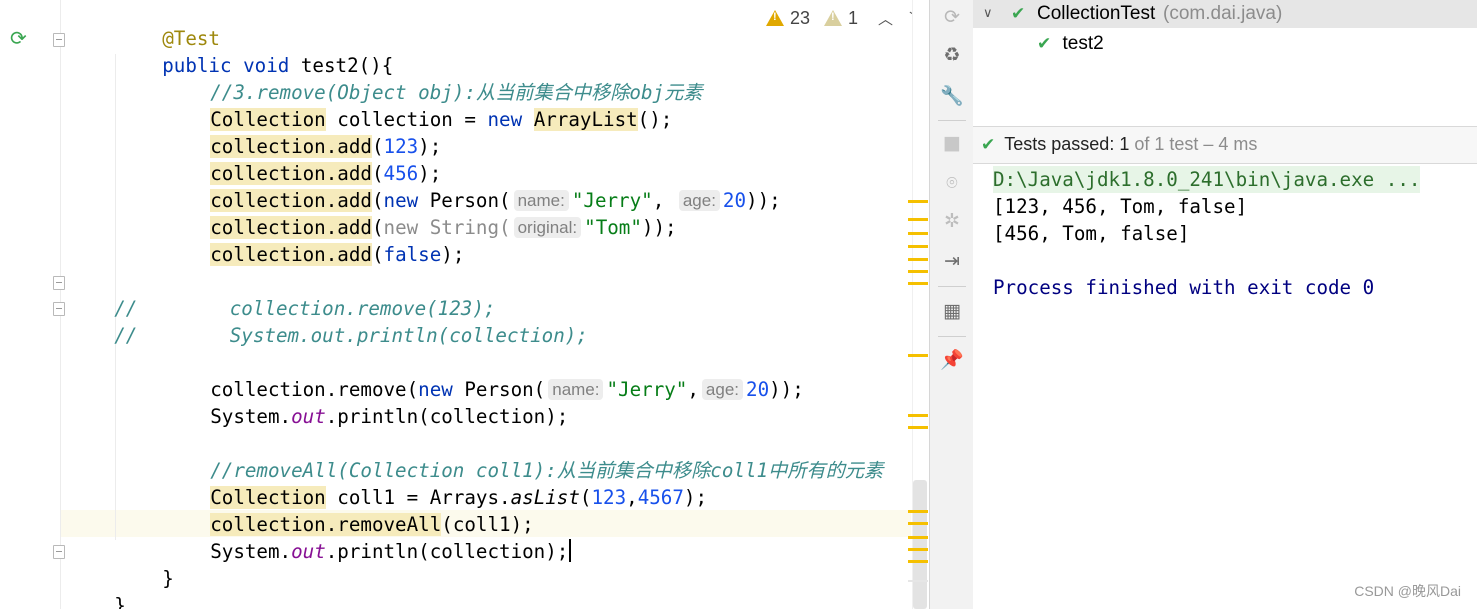 The height and width of the screenshot is (609, 1477). What do you see at coordinates (126, 335) in the screenshot?
I see `comment-prefix: //` at bounding box center [126, 335].